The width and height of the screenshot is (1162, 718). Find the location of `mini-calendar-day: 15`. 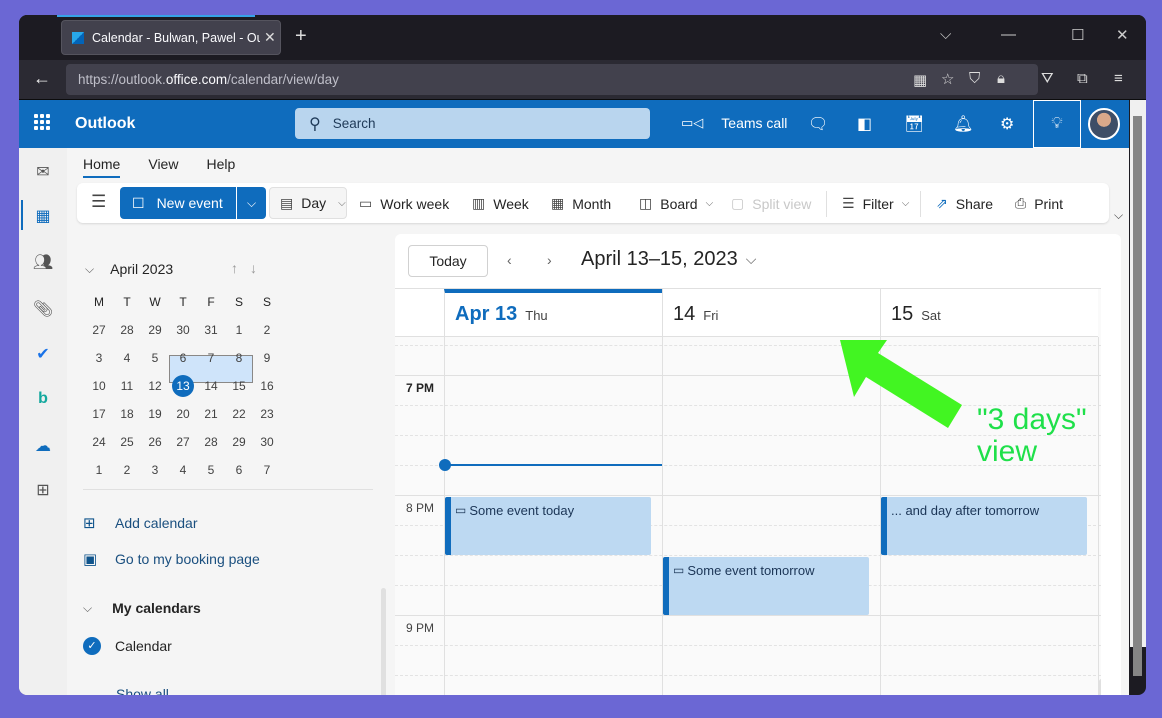

mini-calendar-day: 15 is located at coordinates (239, 386).